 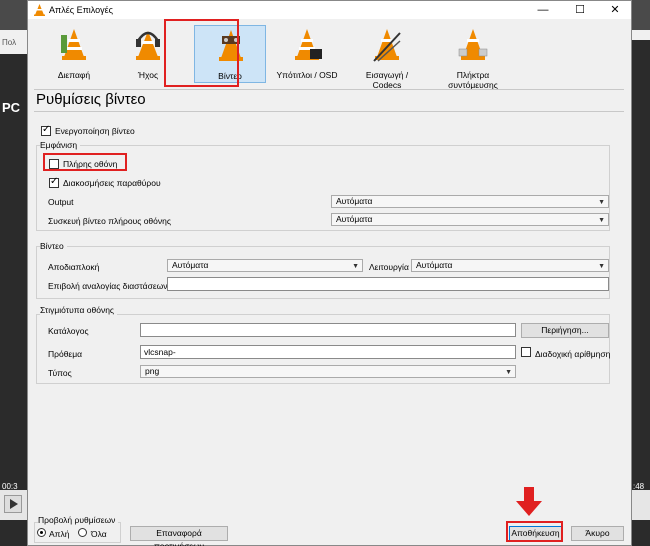 What do you see at coordinates (434, 265) in the screenshot?
I see `mode-value: Αυτόματα` at bounding box center [434, 265].